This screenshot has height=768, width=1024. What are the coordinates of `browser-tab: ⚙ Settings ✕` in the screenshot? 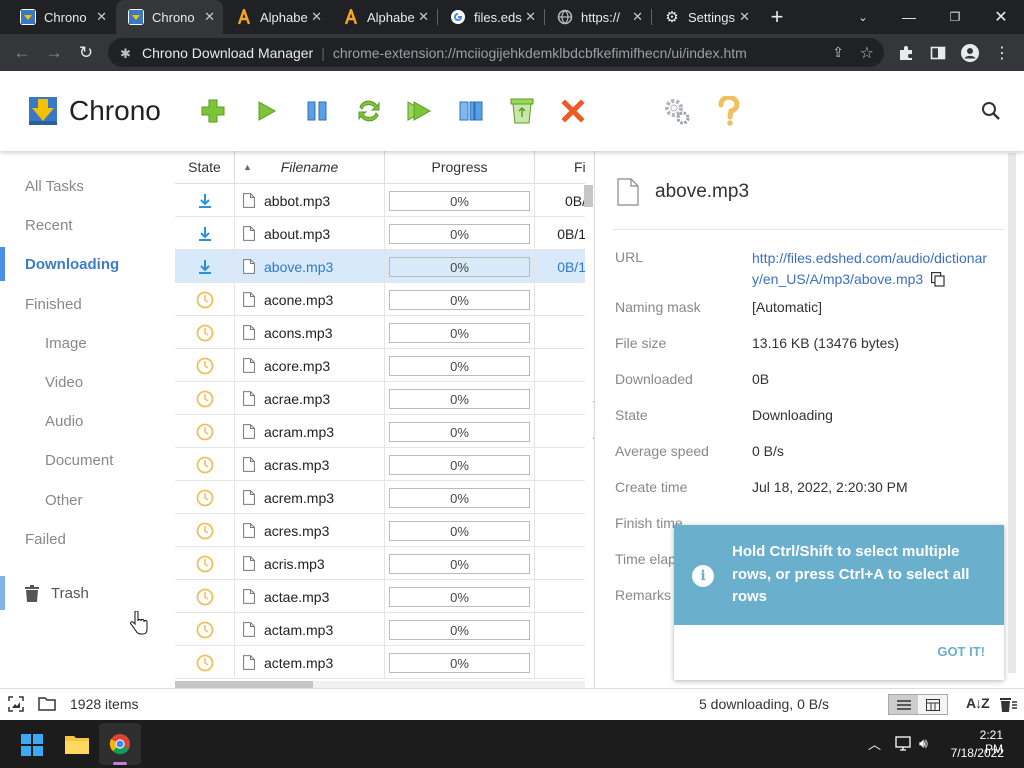 It's located at (705, 17).